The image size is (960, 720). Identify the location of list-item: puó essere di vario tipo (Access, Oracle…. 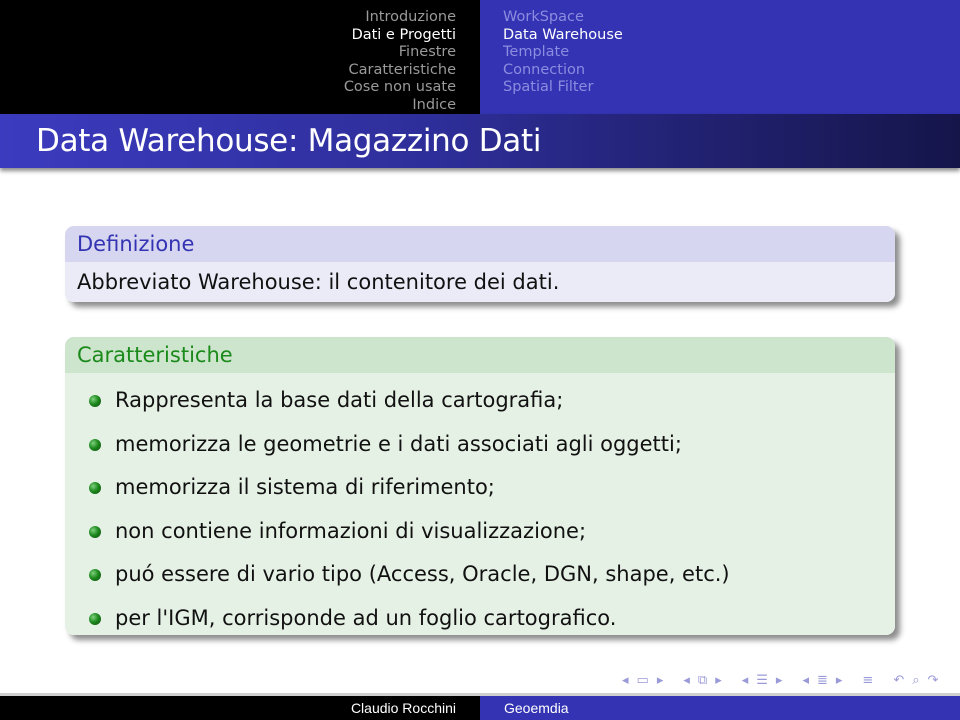
(486, 575).